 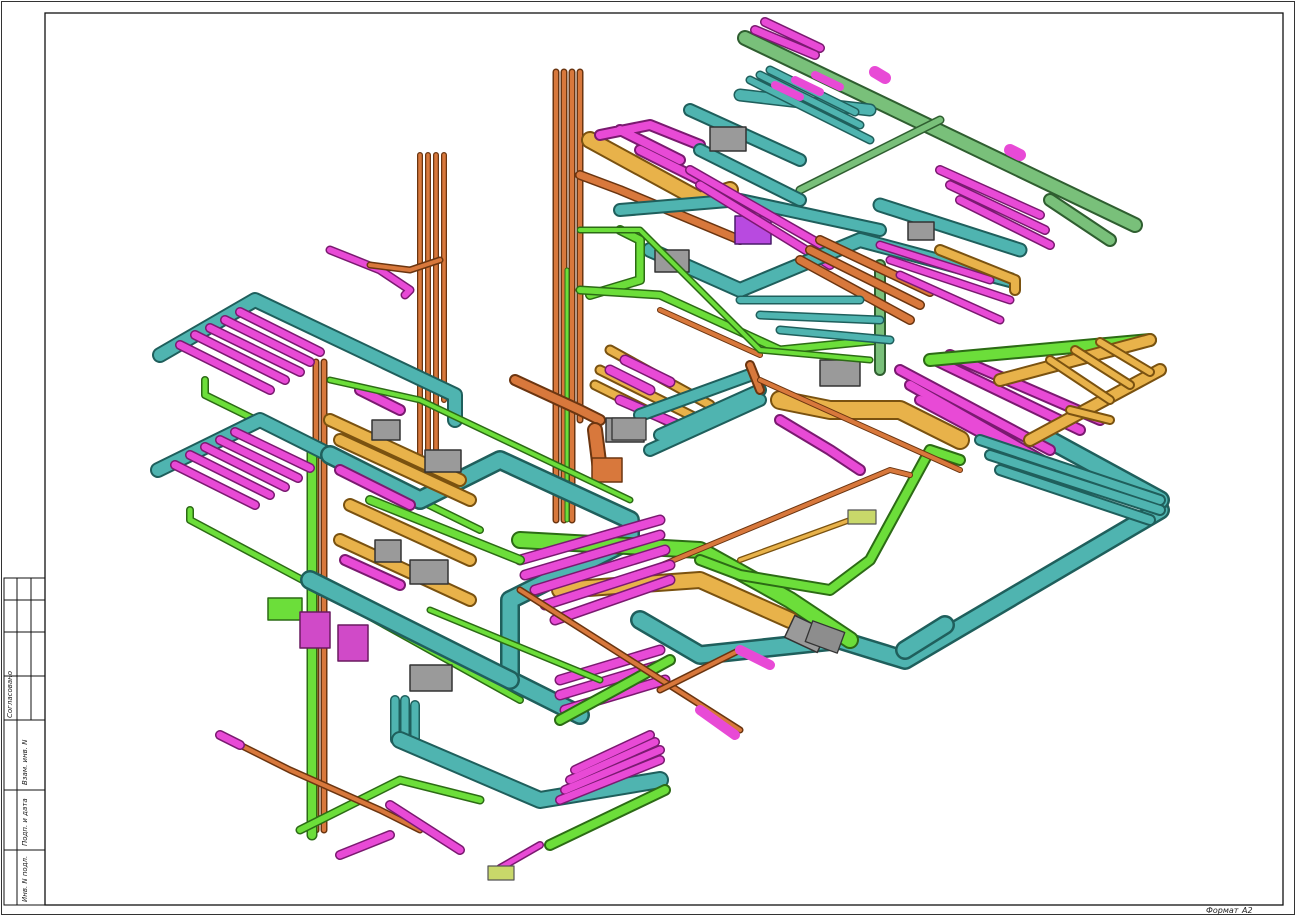 What do you see at coordinates (25, 822) in the screenshot?
I see `stamp-sign-label: Подп. и дата` at bounding box center [25, 822].